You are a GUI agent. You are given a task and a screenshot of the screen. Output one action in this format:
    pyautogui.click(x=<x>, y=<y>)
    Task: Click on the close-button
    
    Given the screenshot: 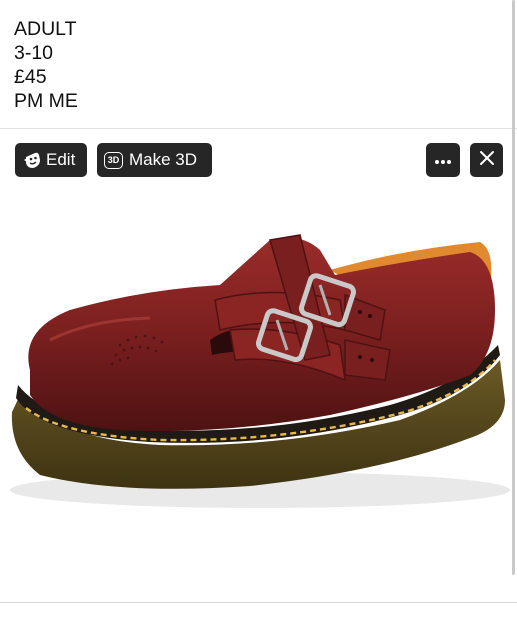 What is the action you would take?
    pyautogui.click(x=486, y=160)
    